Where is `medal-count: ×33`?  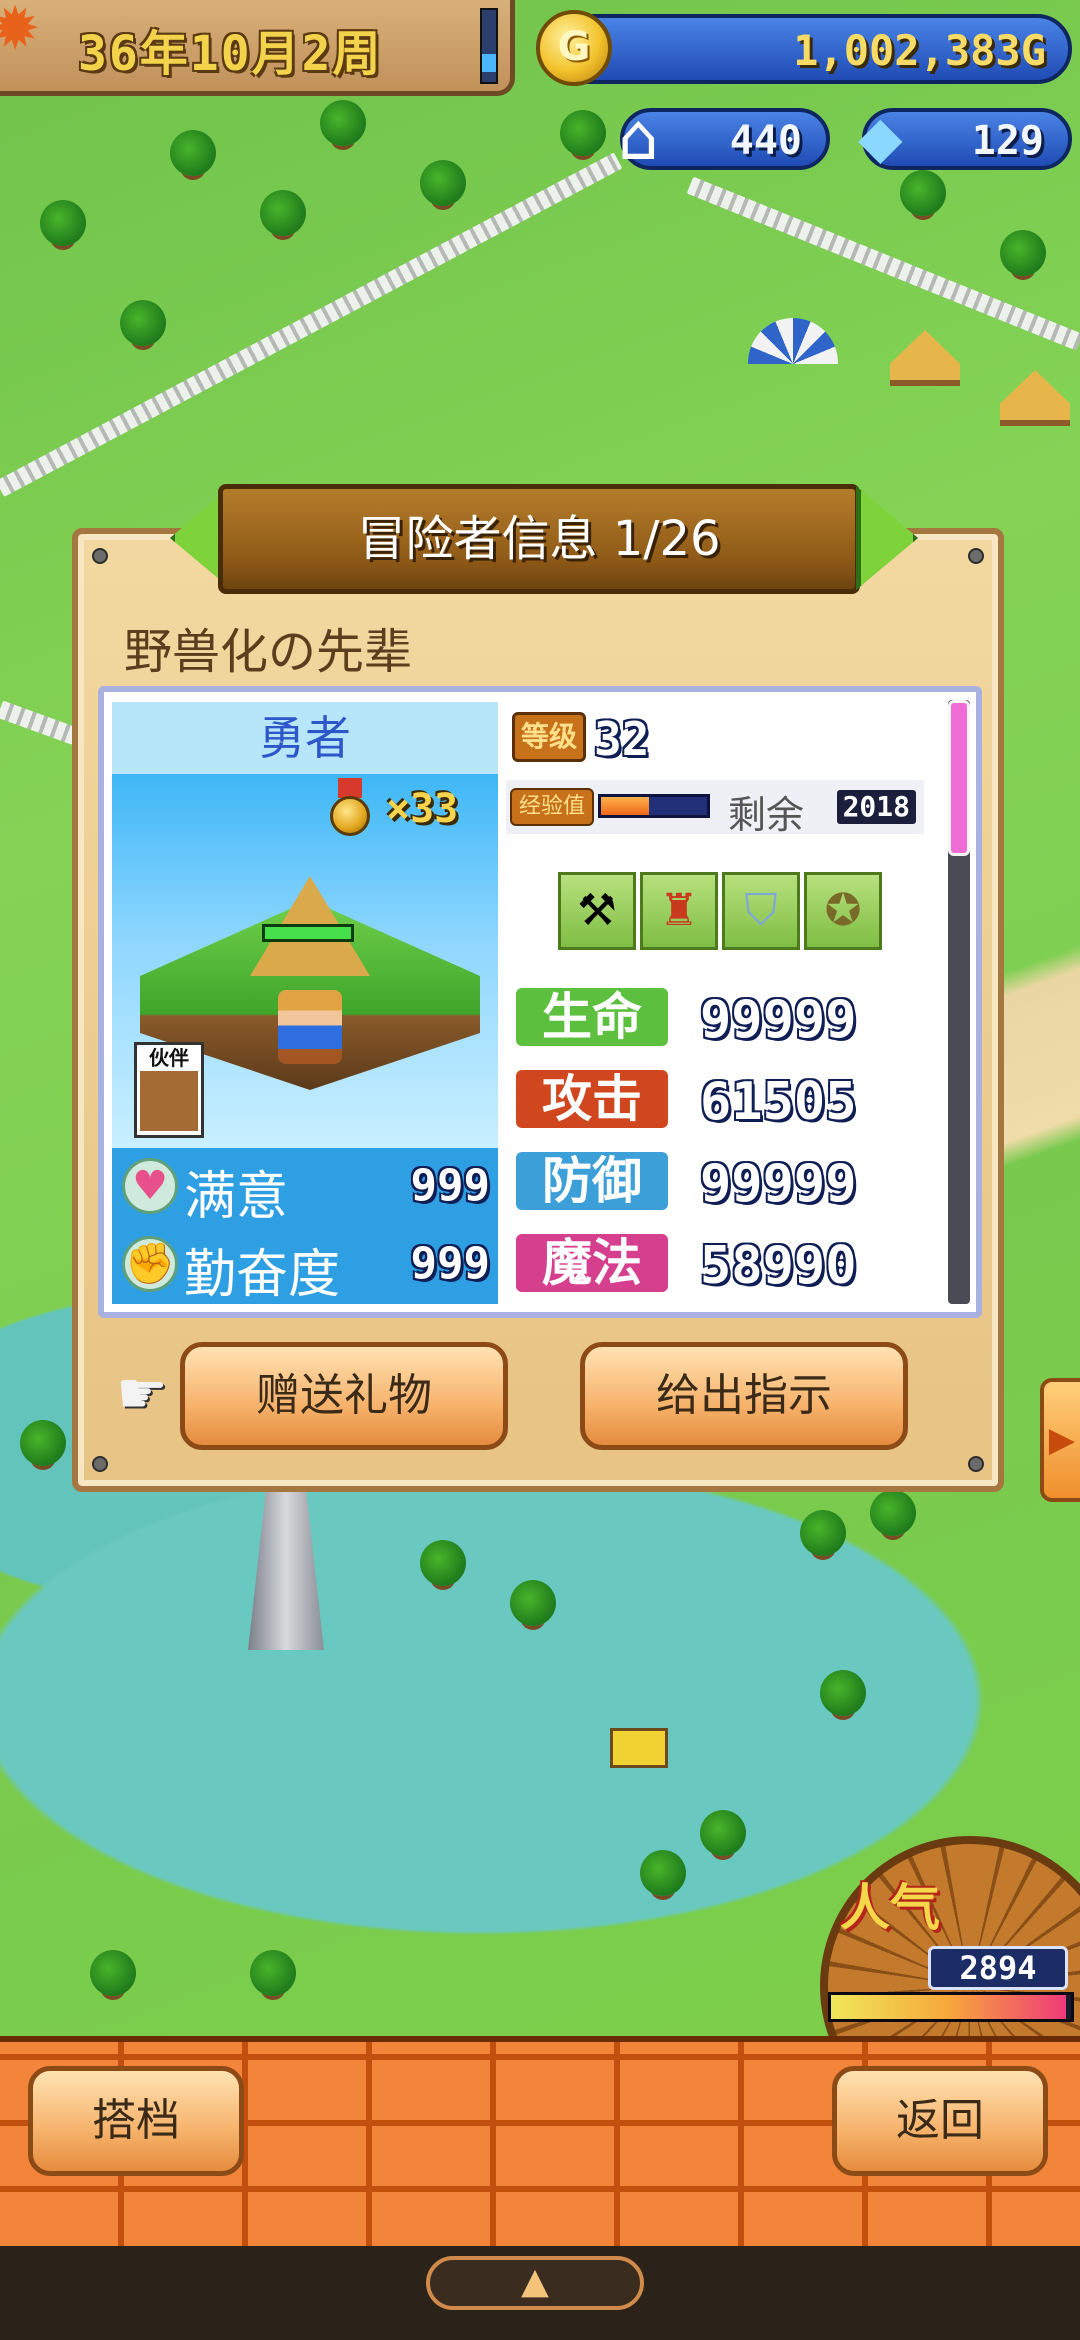
medal-count: ×33 is located at coordinates (422, 809).